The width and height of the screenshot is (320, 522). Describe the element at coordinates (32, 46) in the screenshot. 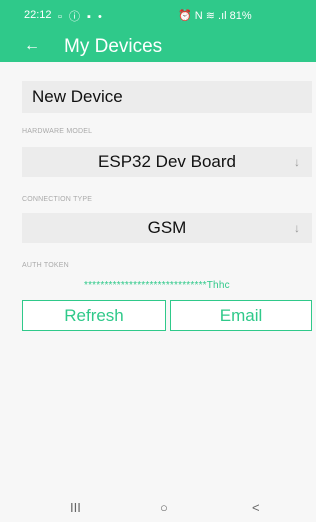

I see `back-arrow-icon: ←` at that location.